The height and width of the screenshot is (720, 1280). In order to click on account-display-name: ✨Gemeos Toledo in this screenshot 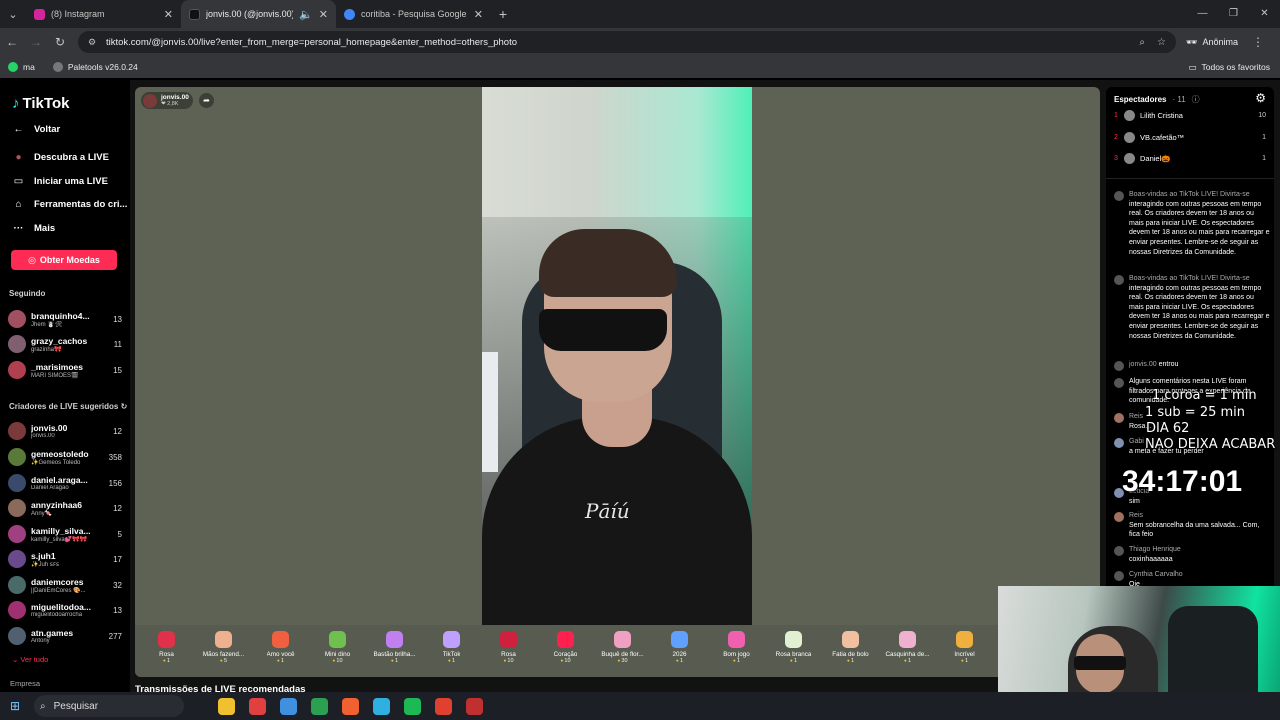, I will do `click(56, 462)`.